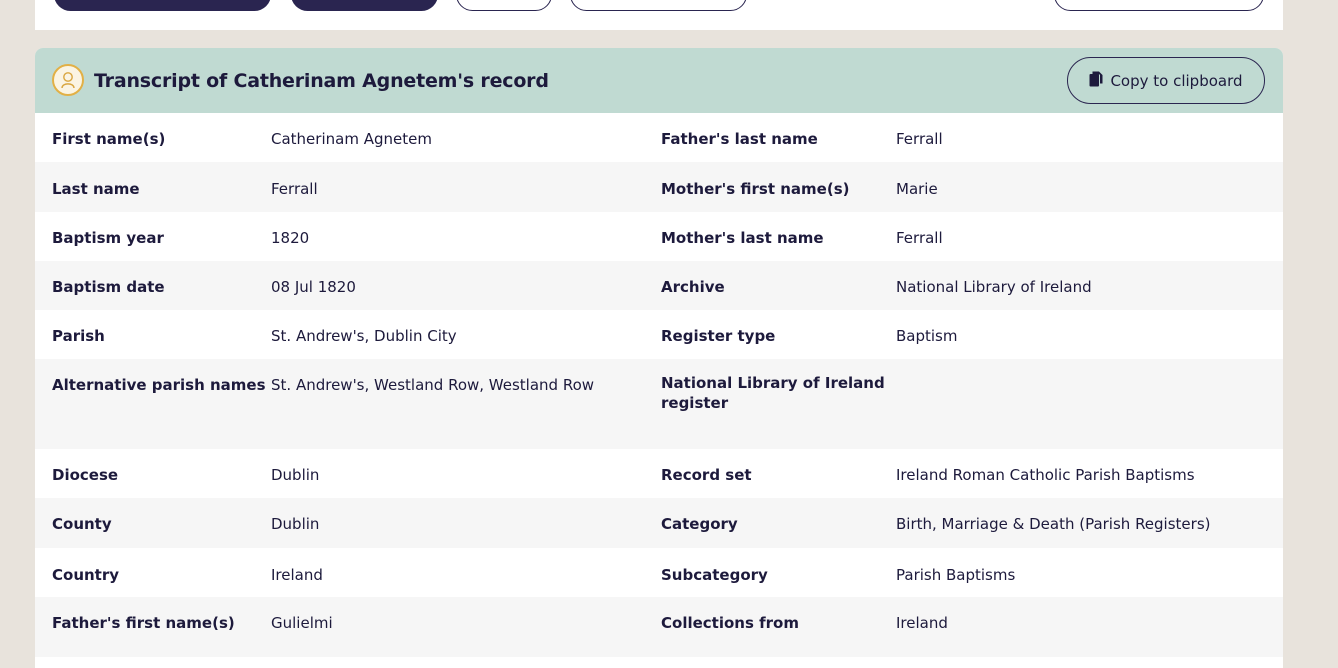 Image resolution: width=1338 pixels, height=668 pixels. What do you see at coordinates (718, 336) in the screenshot?
I see `field-label: Register type` at bounding box center [718, 336].